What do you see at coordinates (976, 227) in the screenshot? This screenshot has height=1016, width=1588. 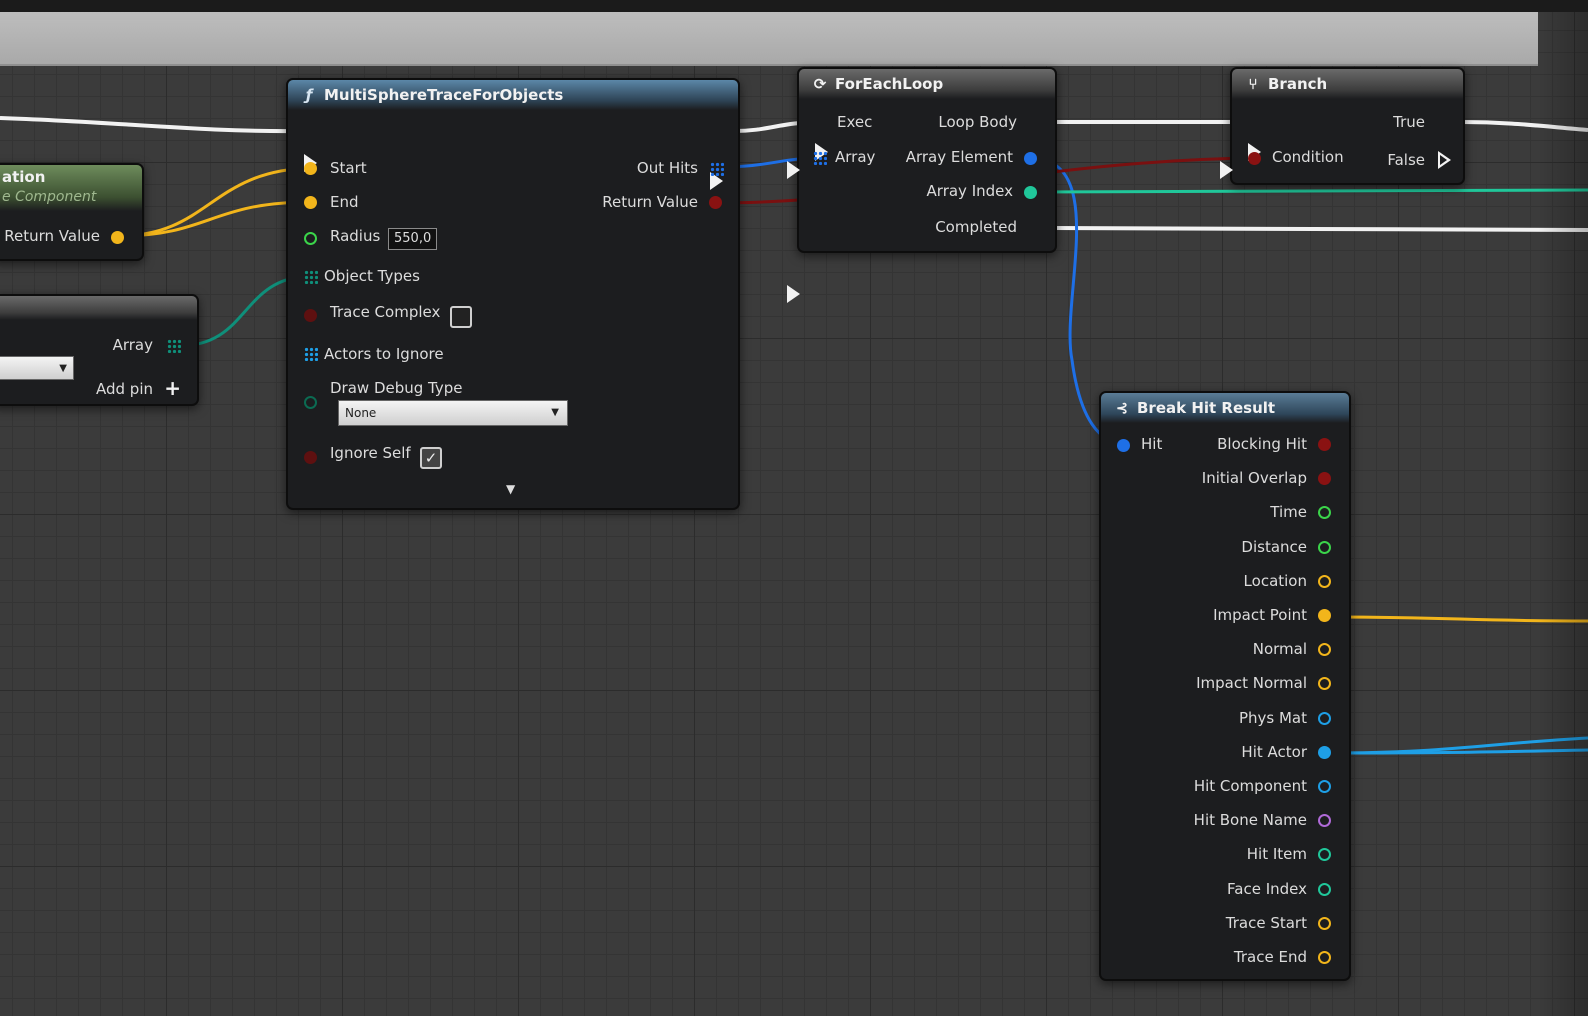 I see `completed-label: Completed` at bounding box center [976, 227].